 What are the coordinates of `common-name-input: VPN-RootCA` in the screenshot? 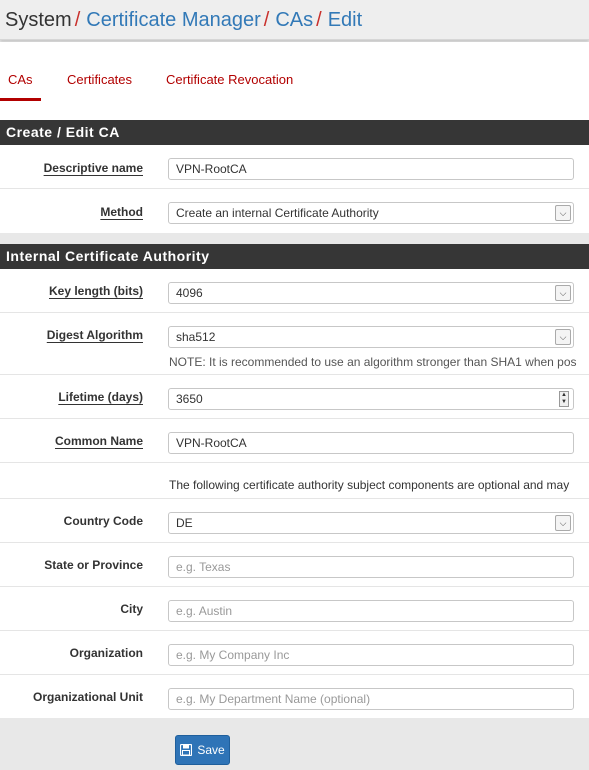 It's located at (371, 443).